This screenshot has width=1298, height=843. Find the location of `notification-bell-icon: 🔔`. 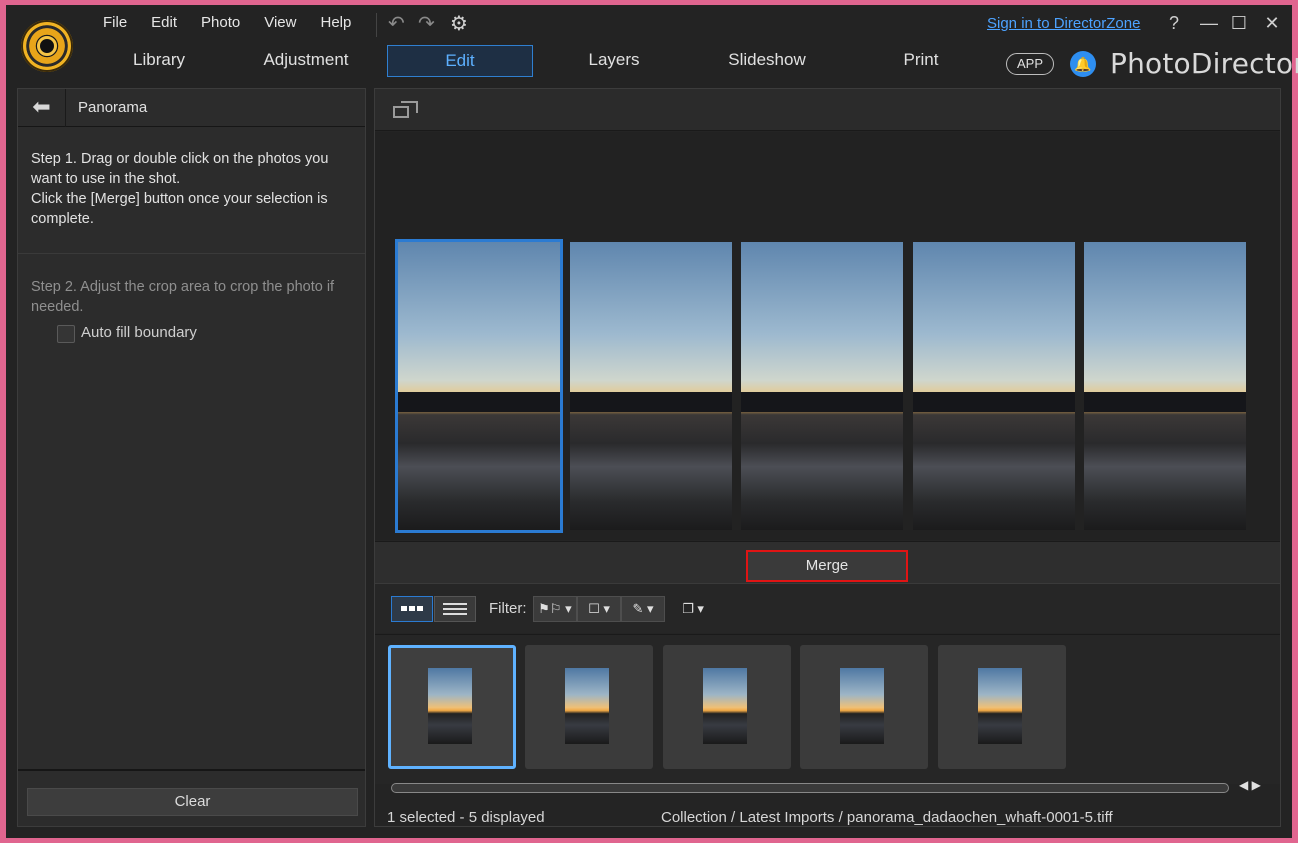

notification-bell-icon: 🔔 is located at coordinates (1083, 64).